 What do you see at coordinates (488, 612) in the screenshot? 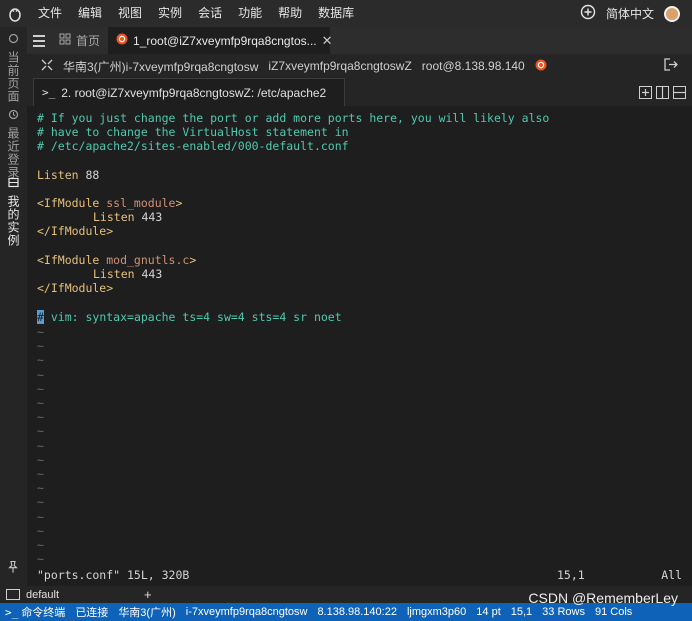
I see `status-font-size: 14 pt` at bounding box center [488, 612].